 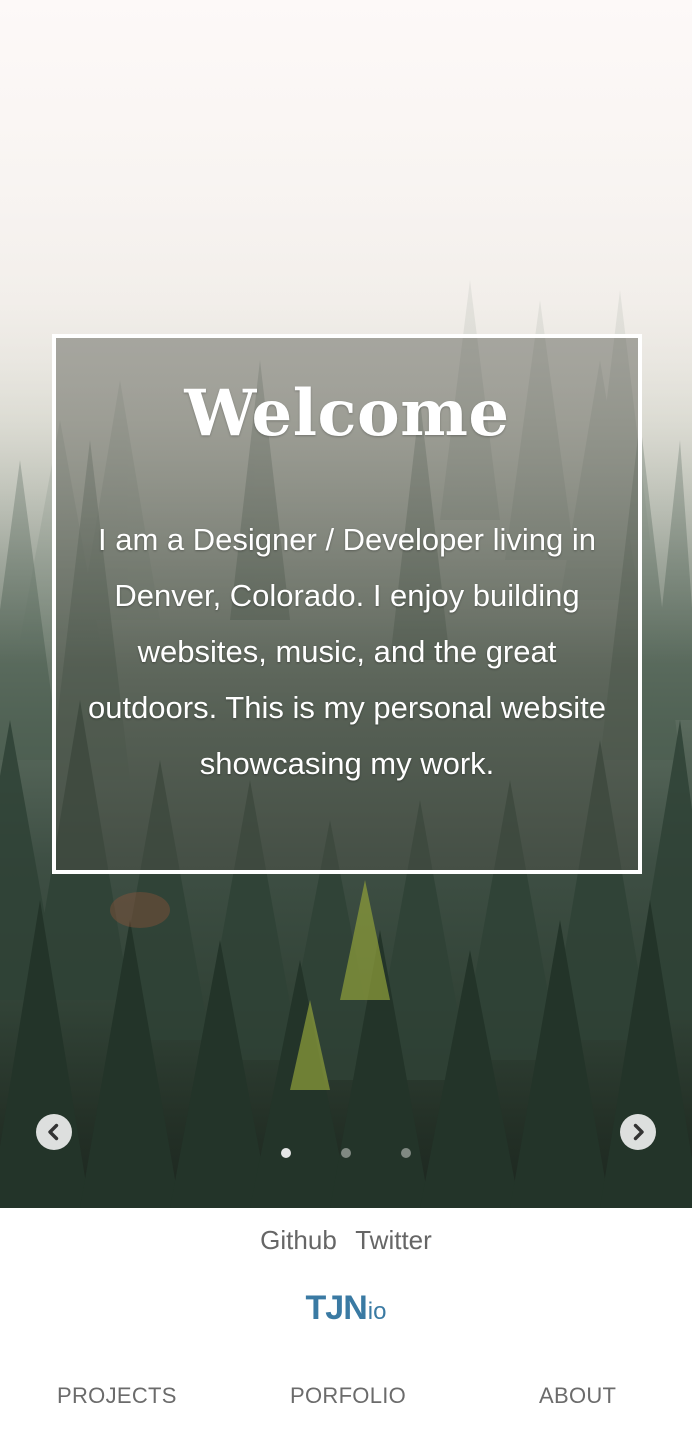 What do you see at coordinates (577, 1396) in the screenshot?
I see `nav-about: ABOUT` at bounding box center [577, 1396].